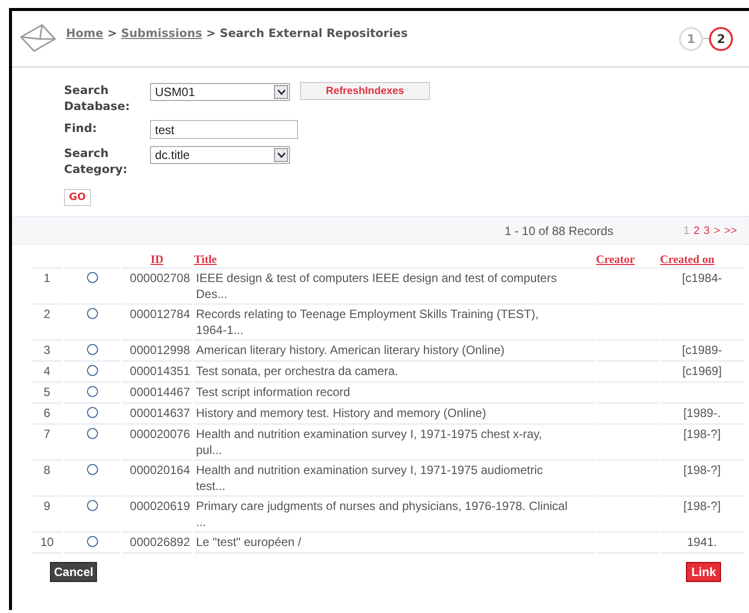 This screenshot has height=613, width=749. What do you see at coordinates (38, 38) in the screenshot?
I see `envelope-icon` at bounding box center [38, 38].